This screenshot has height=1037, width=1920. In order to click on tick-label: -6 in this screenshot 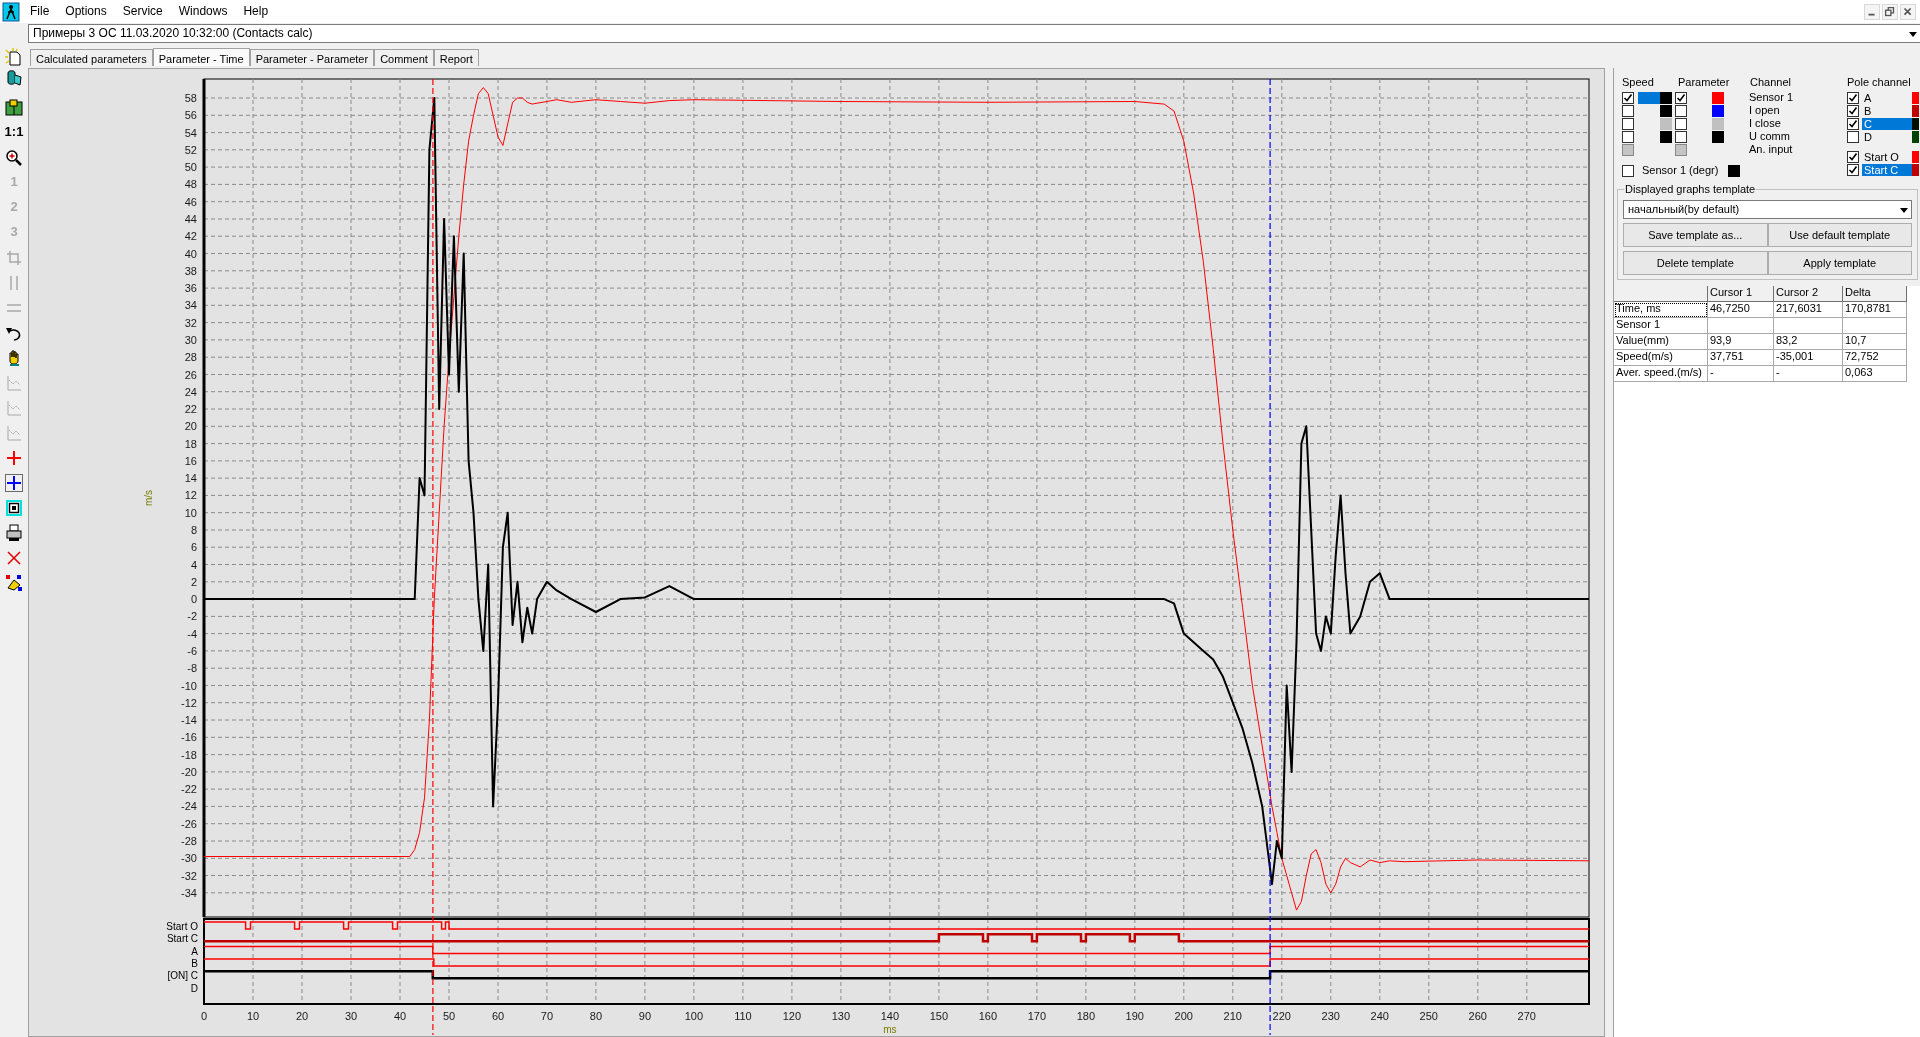, I will do `click(192, 650)`.